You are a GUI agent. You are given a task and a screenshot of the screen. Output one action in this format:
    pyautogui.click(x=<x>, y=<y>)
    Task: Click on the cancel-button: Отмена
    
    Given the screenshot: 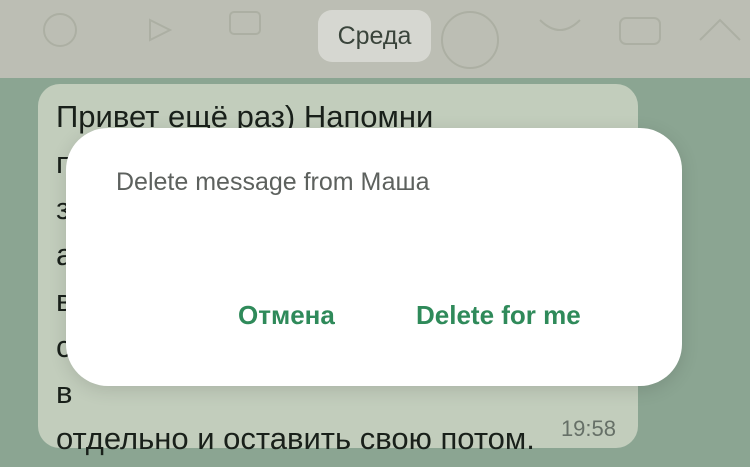 What is the action you would take?
    pyautogui.click(x=286, y=315)
    